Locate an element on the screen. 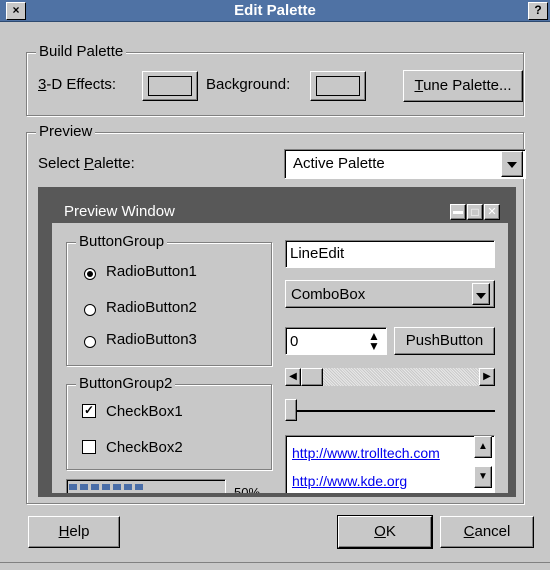 Image resolution: width=550 pixels, height=570 pixels. cancel-button: Cancel is located at coordinates (487, 532).